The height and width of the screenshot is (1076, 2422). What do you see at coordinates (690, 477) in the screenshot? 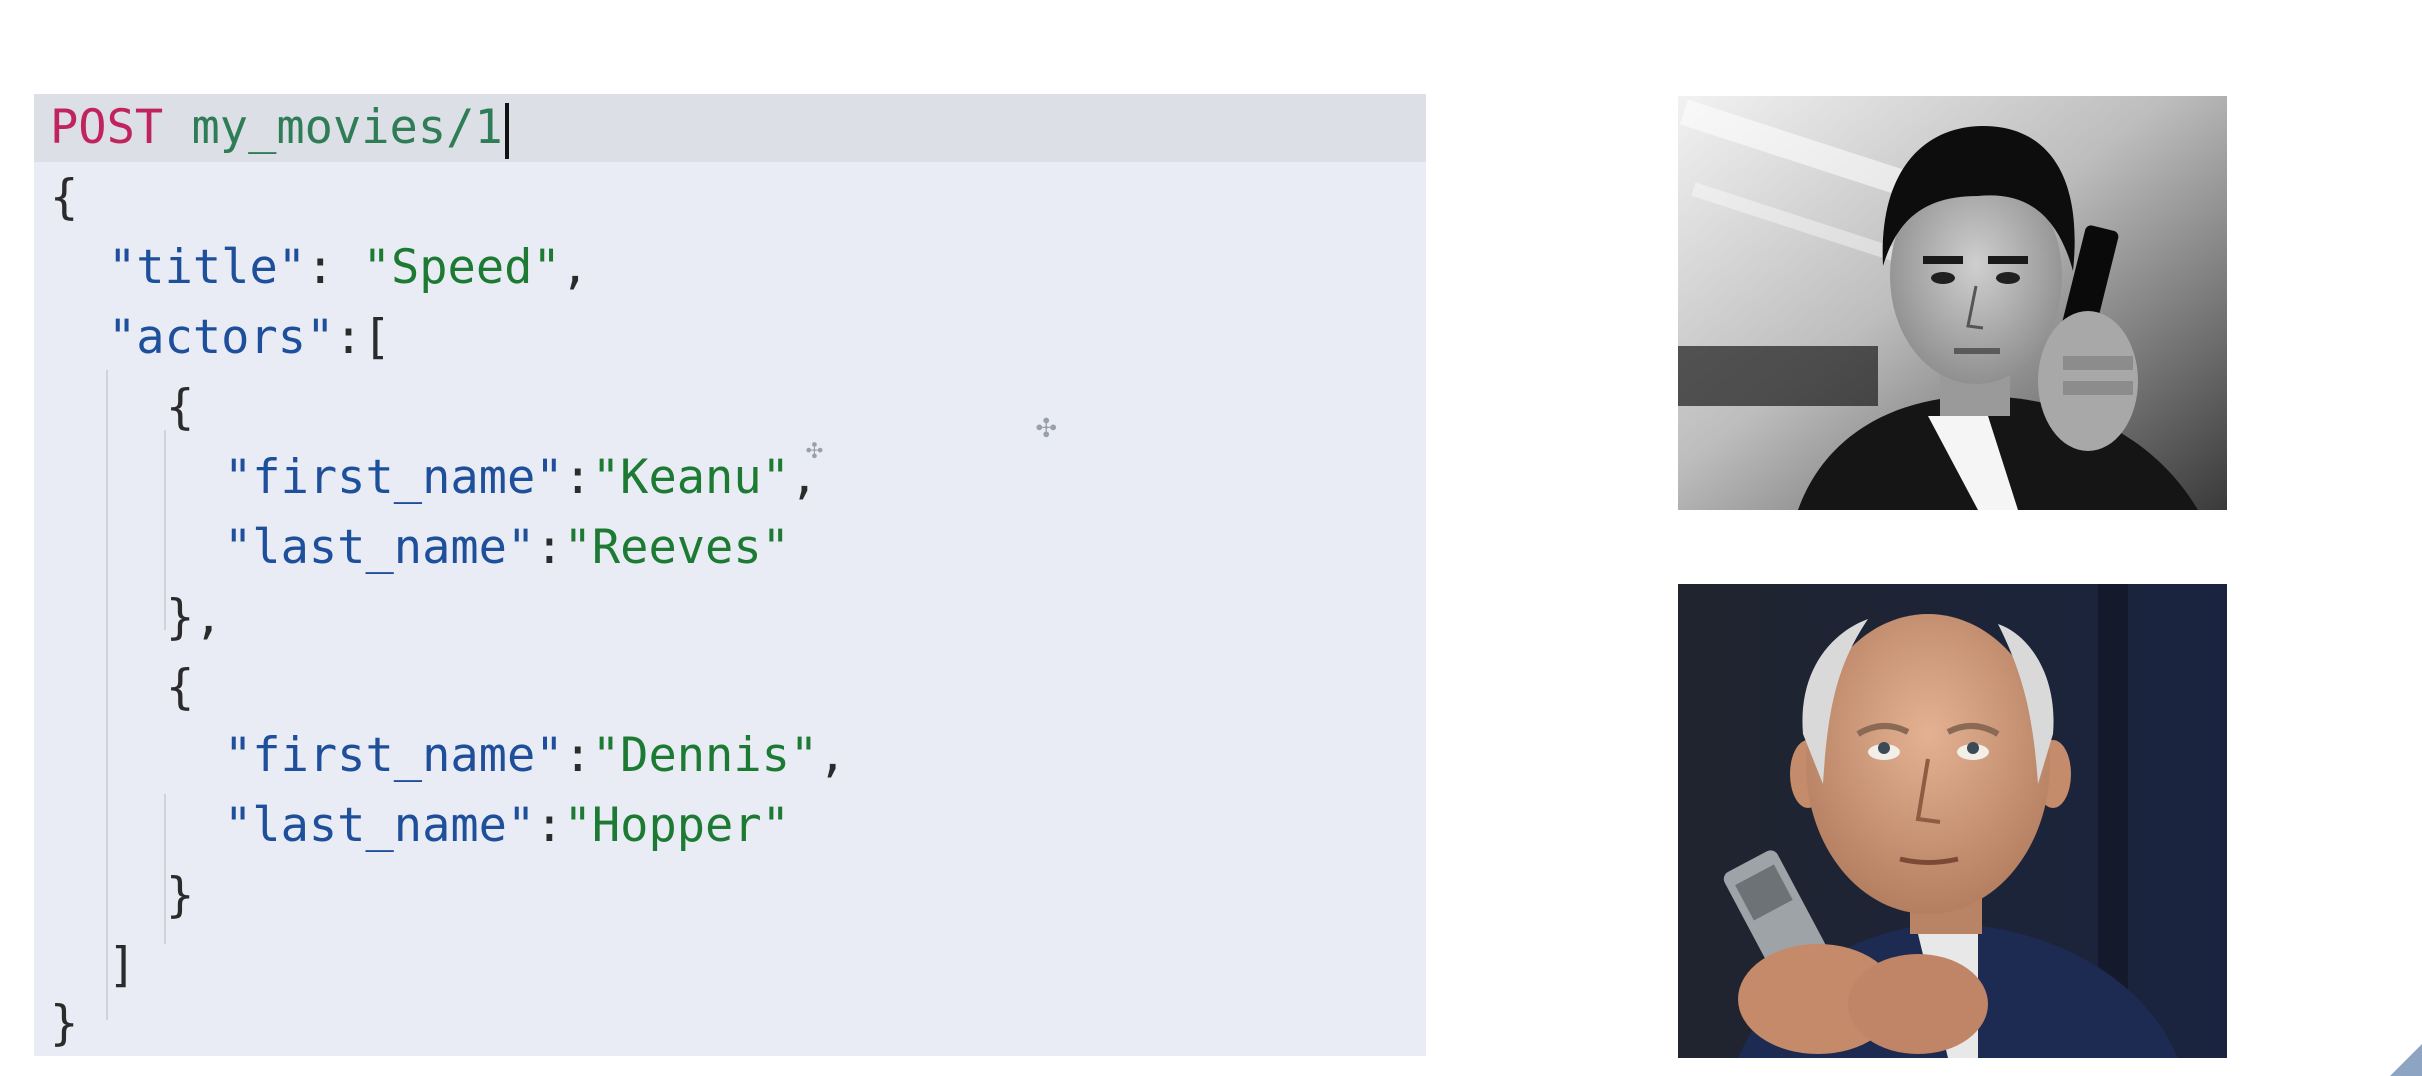
I see `json-value-first-name: "Keanu"` at bounding box center [690, 477].